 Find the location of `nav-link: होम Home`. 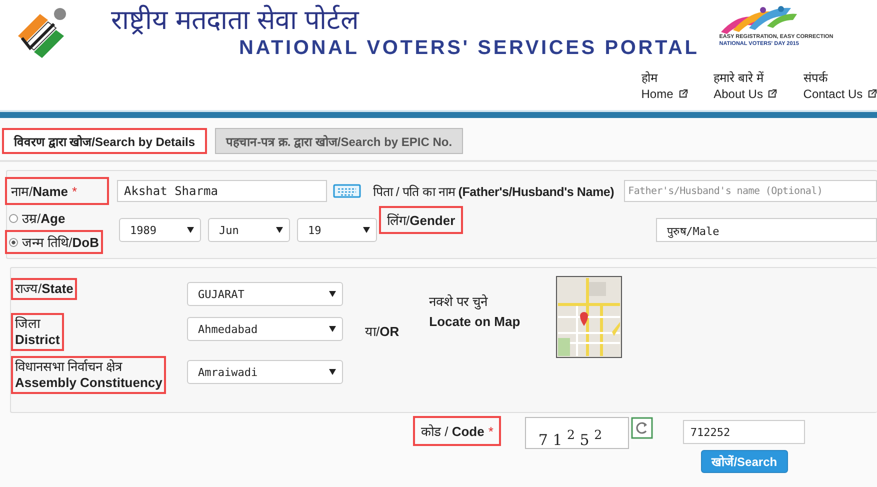

nav-link: होम Home is located at coordinates (664, 90).